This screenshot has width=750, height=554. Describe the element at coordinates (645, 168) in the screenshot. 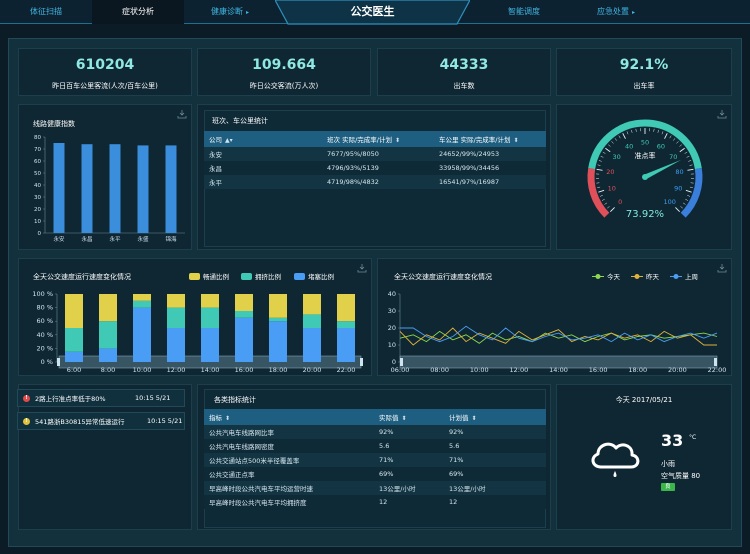

I see `on-time-gauge: 010 20 30 40 50 60 70 80 90 100` at that location.